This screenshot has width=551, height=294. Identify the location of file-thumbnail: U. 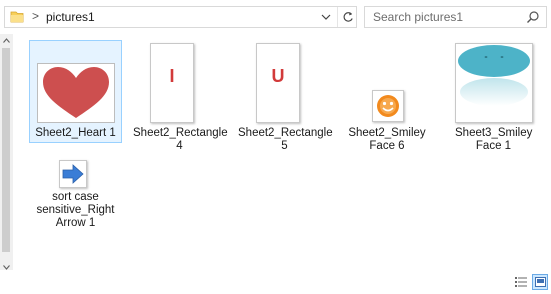
(278, 83).